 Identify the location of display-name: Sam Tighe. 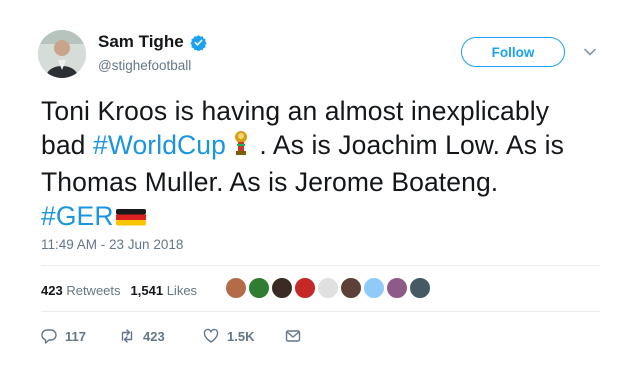
(141, 42).